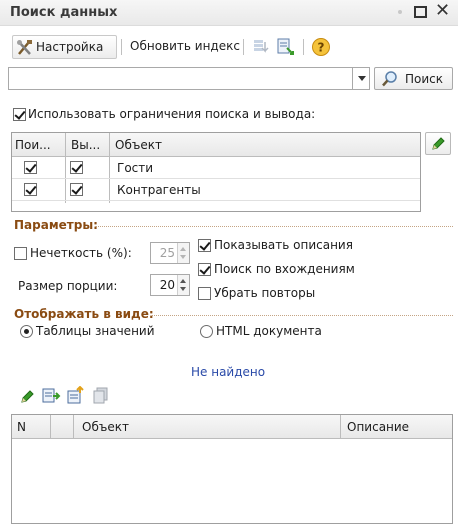 This screenshot has width=458, height=530. I want to click on portion-size-stepper: 20, so click(170, 285).